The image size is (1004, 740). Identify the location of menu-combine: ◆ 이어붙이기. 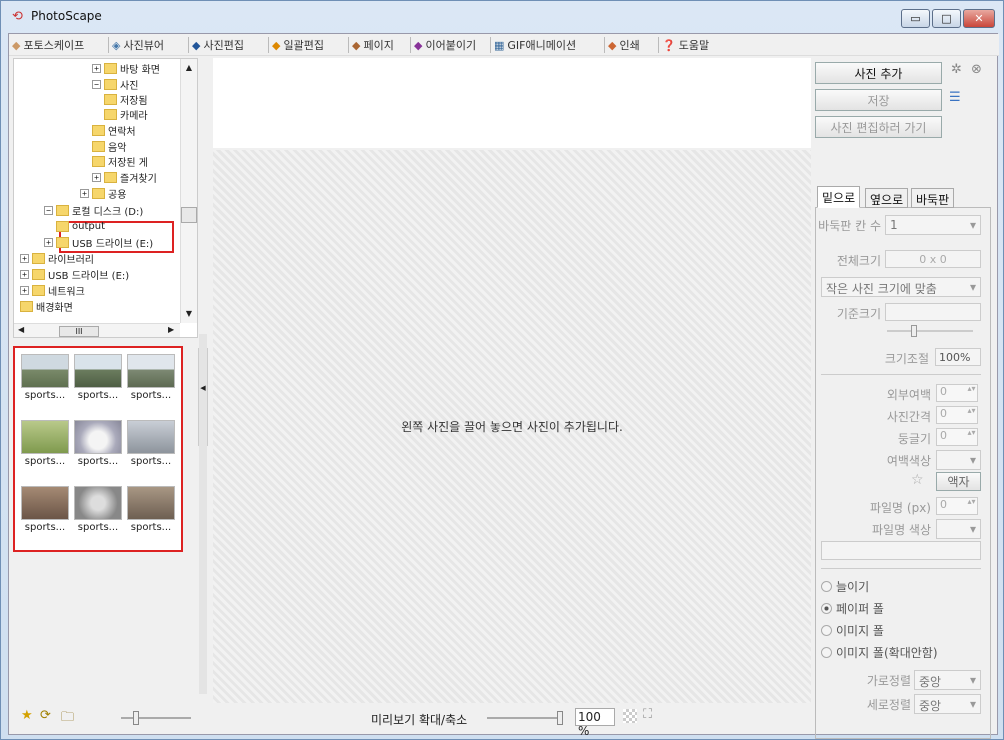
(445, 45).